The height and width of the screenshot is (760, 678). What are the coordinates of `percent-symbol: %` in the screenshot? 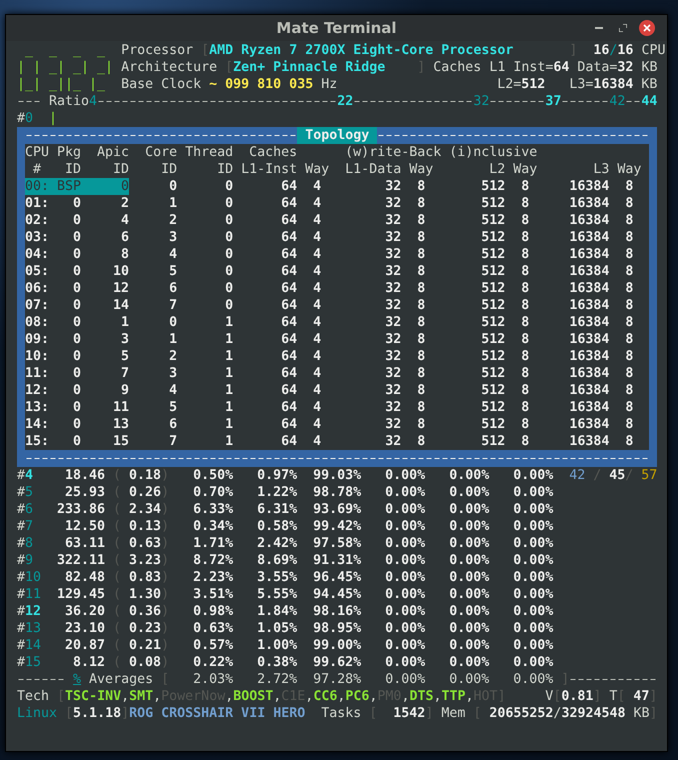 It's located at (77, 679).